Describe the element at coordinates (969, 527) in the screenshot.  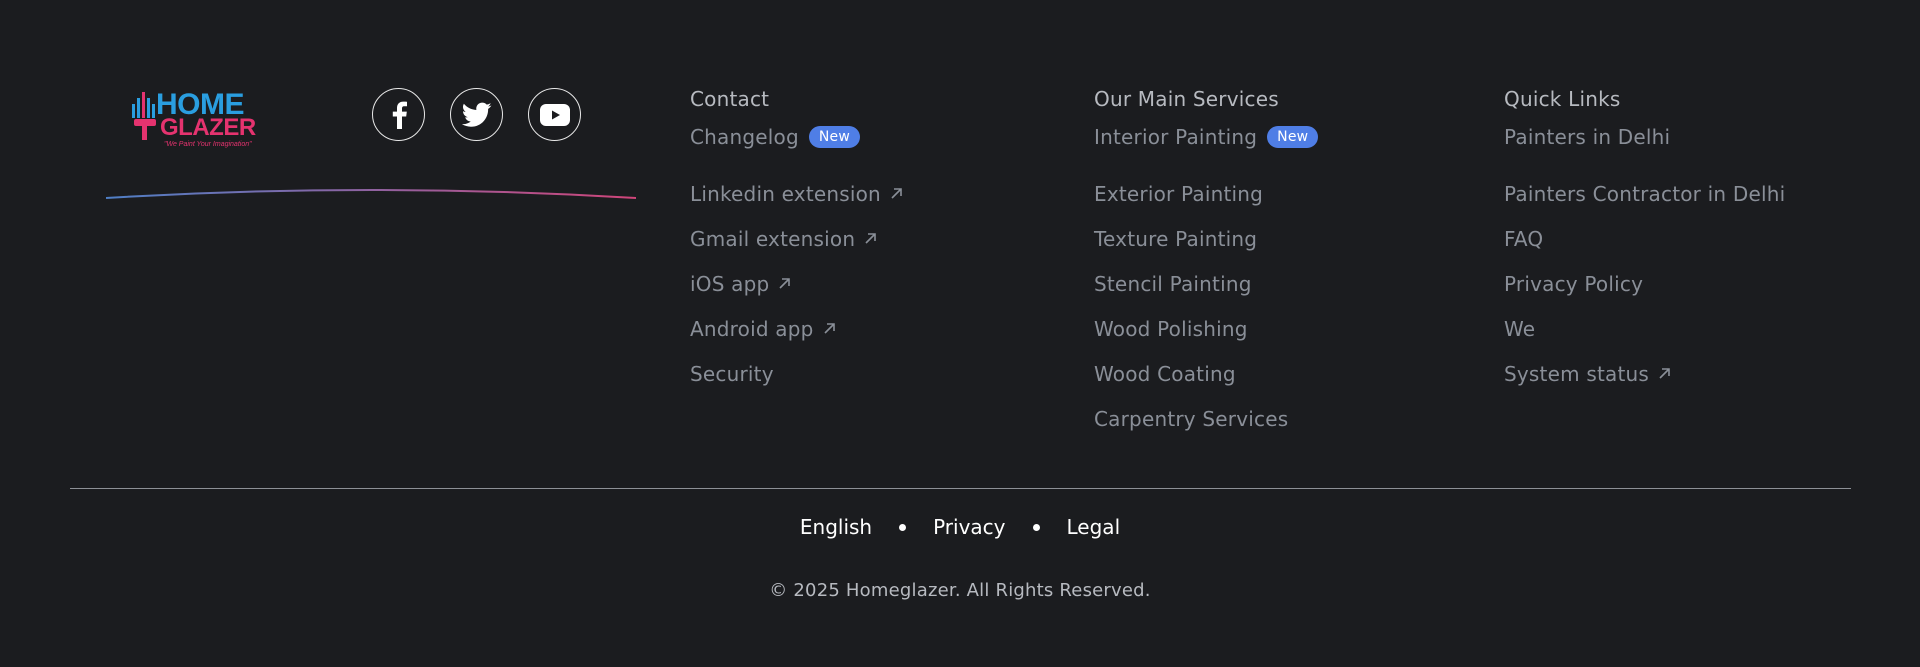
I see `privacy-link: Privacy` at that location.